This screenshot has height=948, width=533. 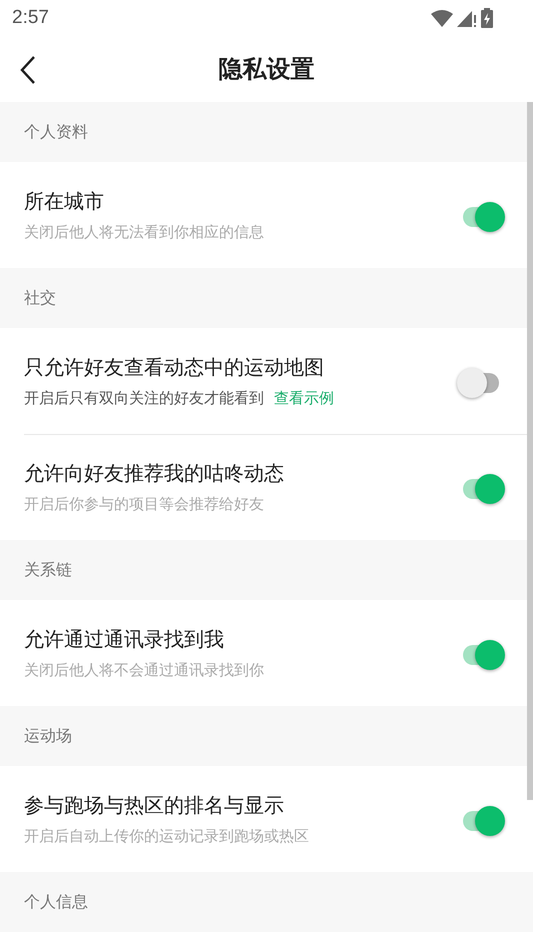 I want to click on section-title: 个人资料, so click(x=56, y=132).